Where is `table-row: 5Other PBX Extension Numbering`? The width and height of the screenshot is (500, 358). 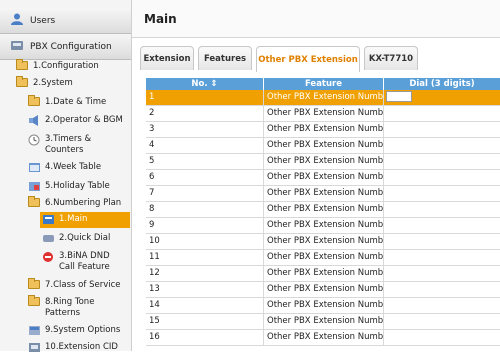 table-row: 5Other PBX Extension Numbering is located at coordinates (323, 162).